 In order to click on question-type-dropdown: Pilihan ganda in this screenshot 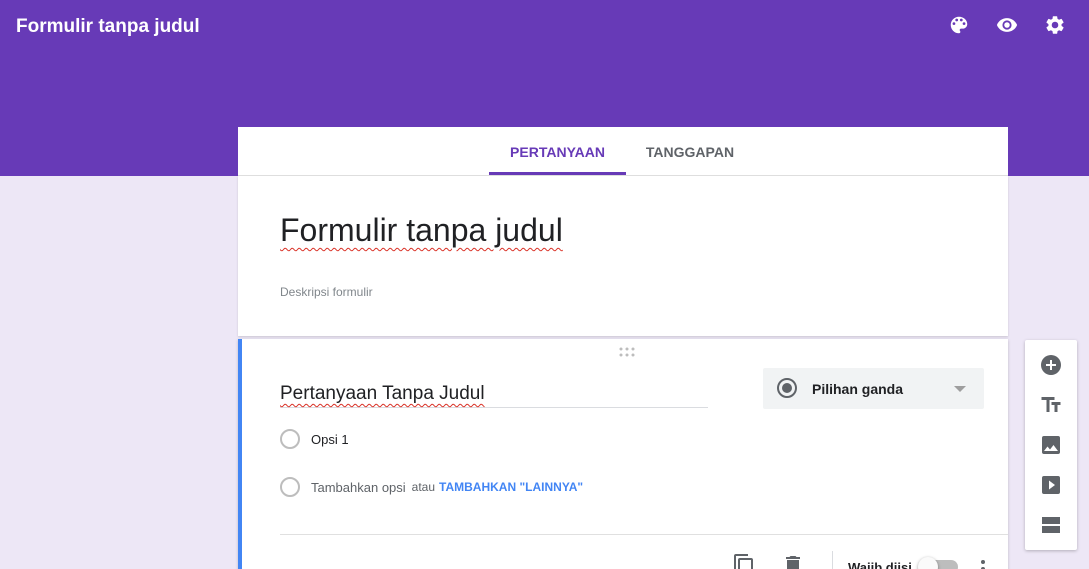, I will do `click(873, 388)`.